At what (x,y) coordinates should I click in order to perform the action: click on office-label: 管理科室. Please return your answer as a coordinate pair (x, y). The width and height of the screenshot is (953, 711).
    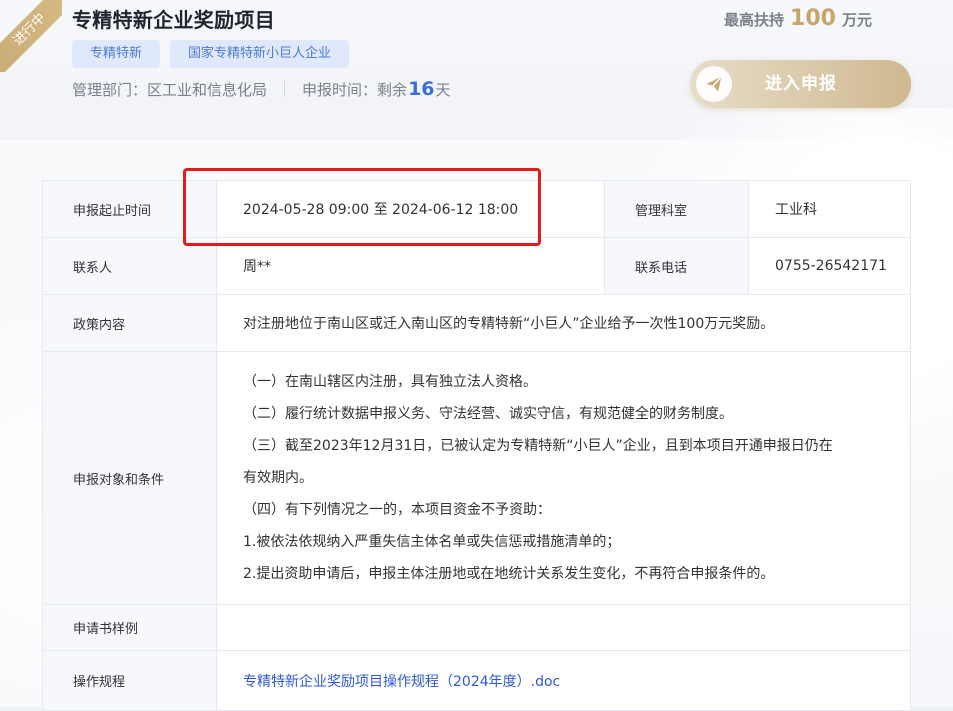
    Looking at the image, I should click on (676, 209).